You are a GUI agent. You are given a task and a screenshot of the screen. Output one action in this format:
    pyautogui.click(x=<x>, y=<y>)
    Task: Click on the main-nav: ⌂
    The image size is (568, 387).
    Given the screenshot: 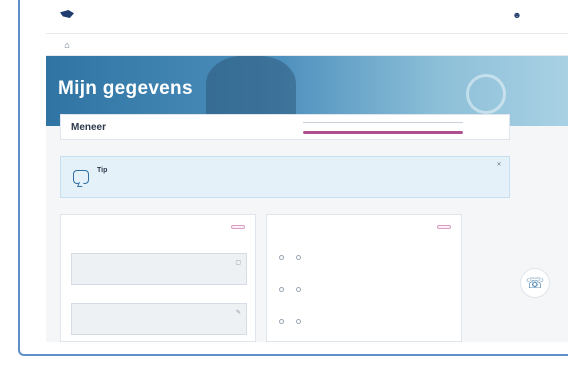 What is the action you would take?
    pyautogui.click(x=307, y=45)
    